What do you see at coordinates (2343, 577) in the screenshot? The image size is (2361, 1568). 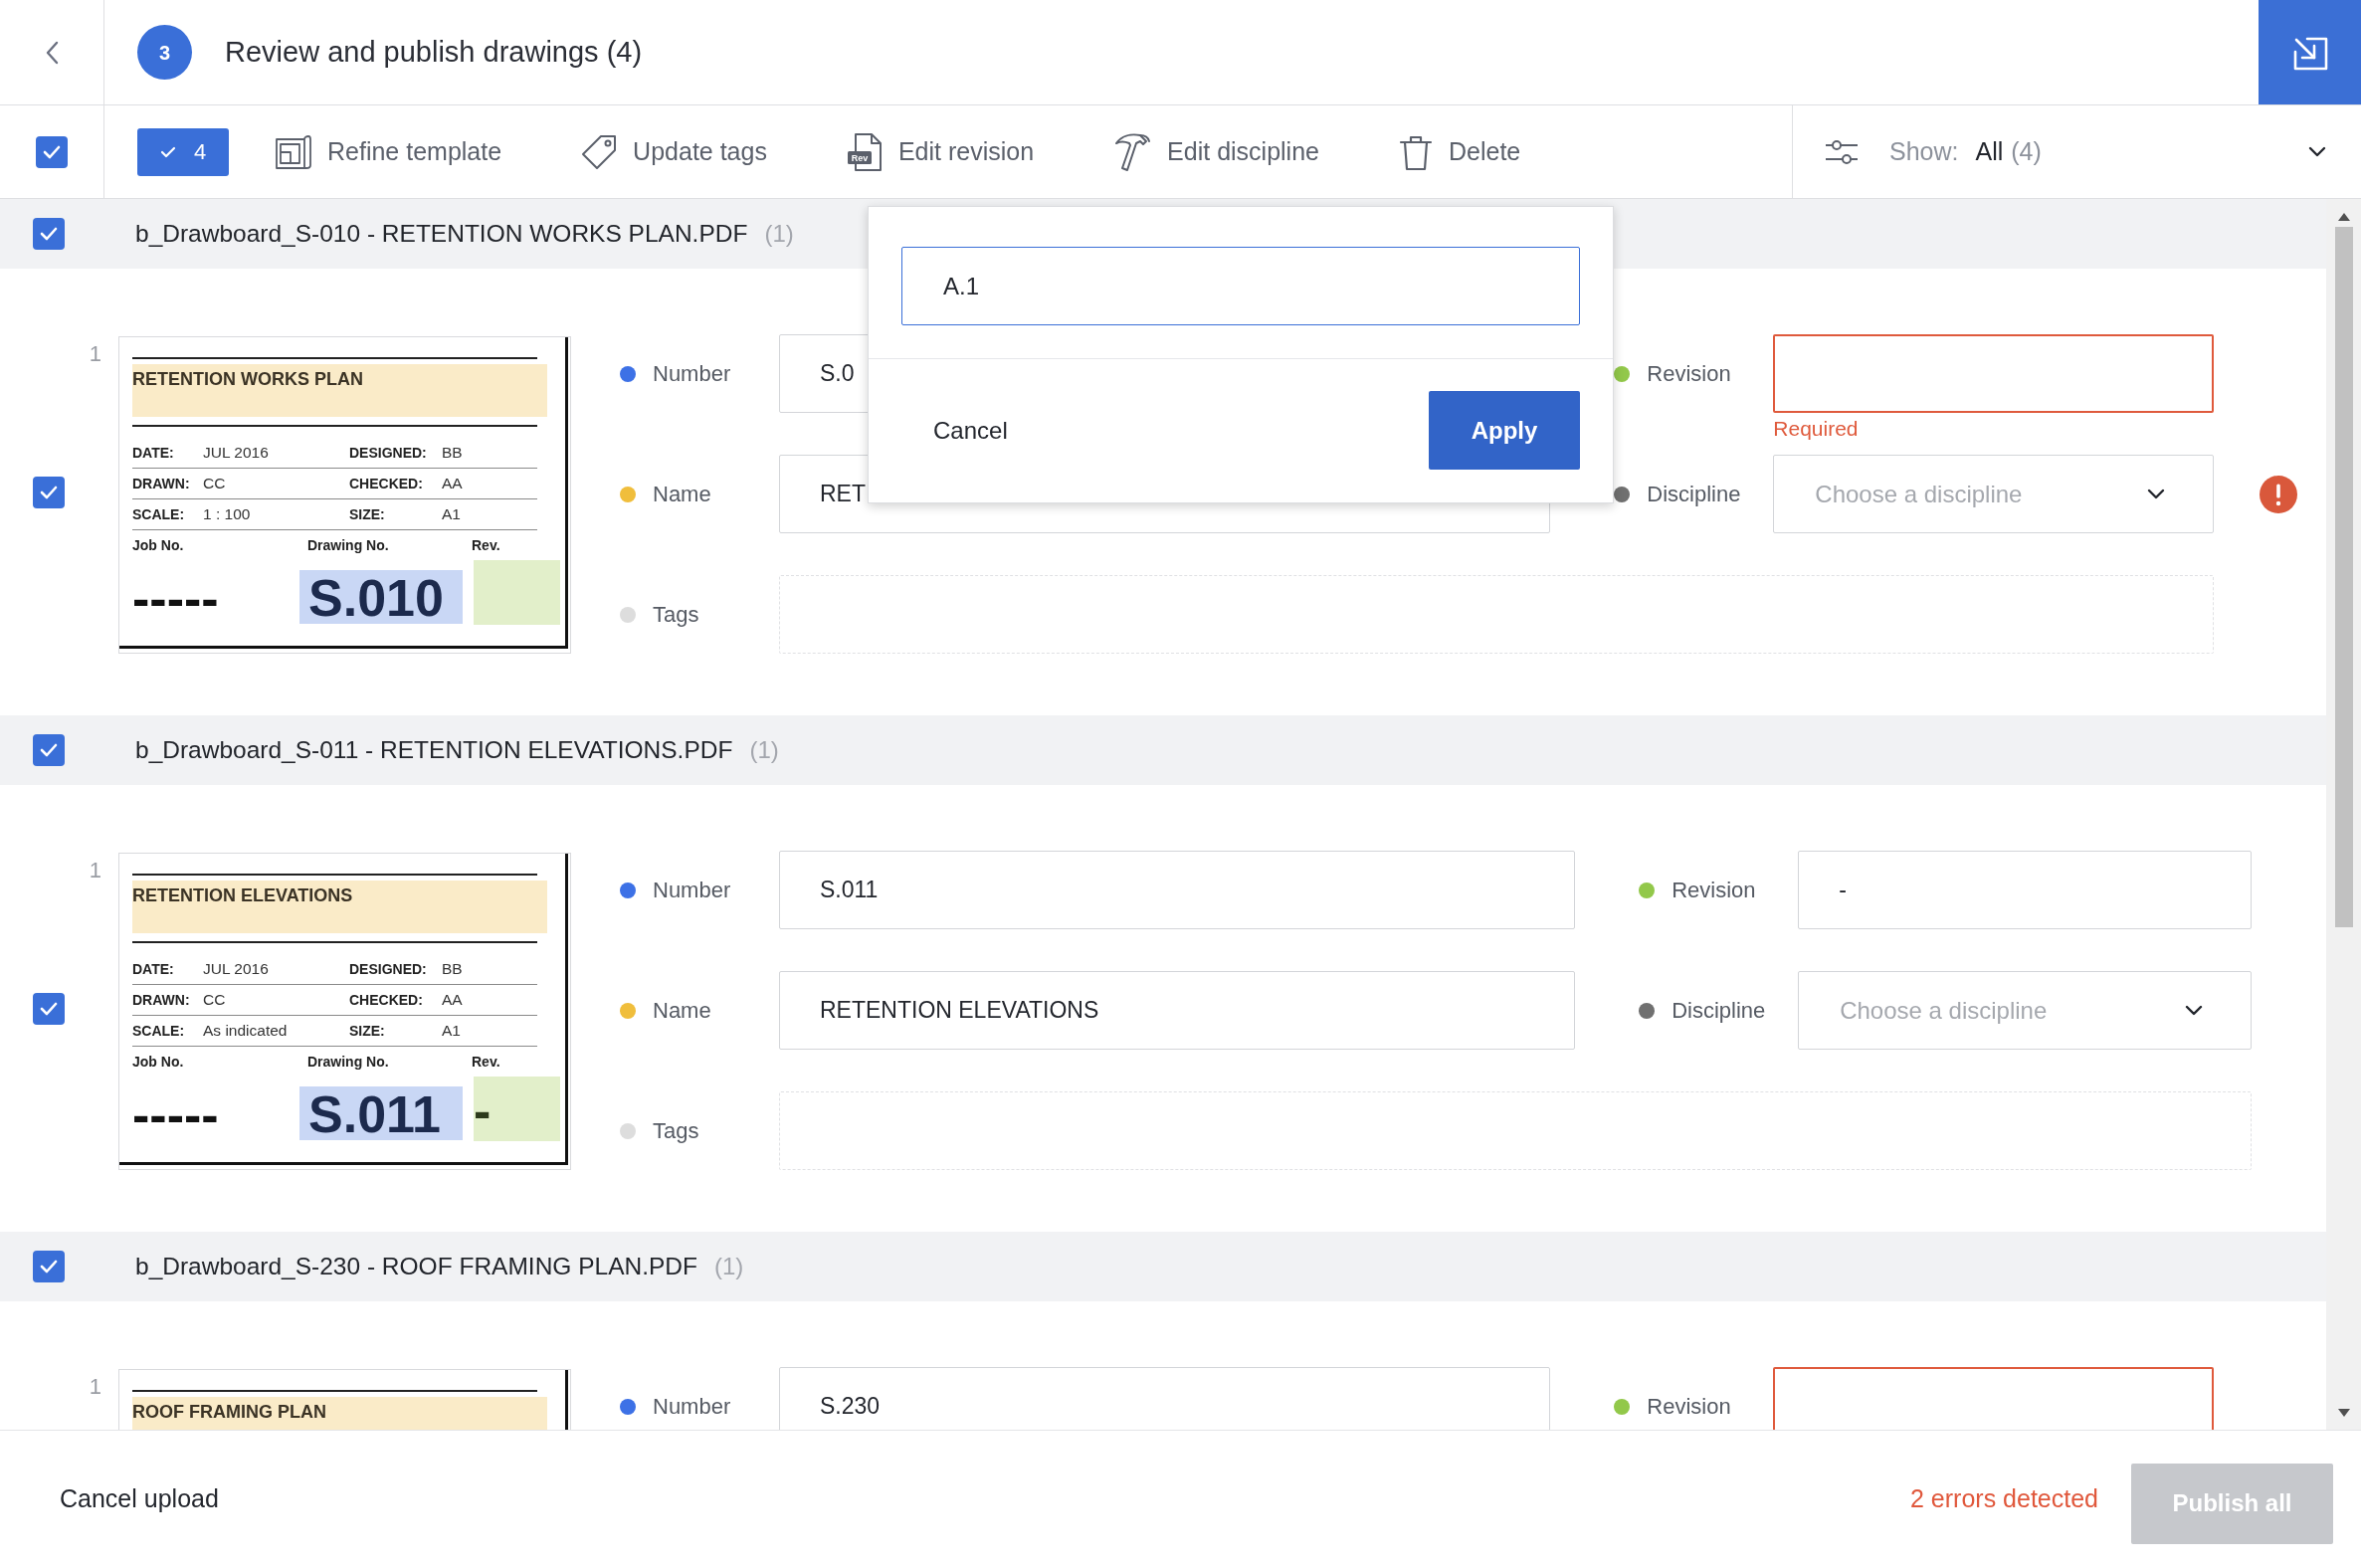 I see `scrollbar-thumb` at bounding box center [2343, 577].